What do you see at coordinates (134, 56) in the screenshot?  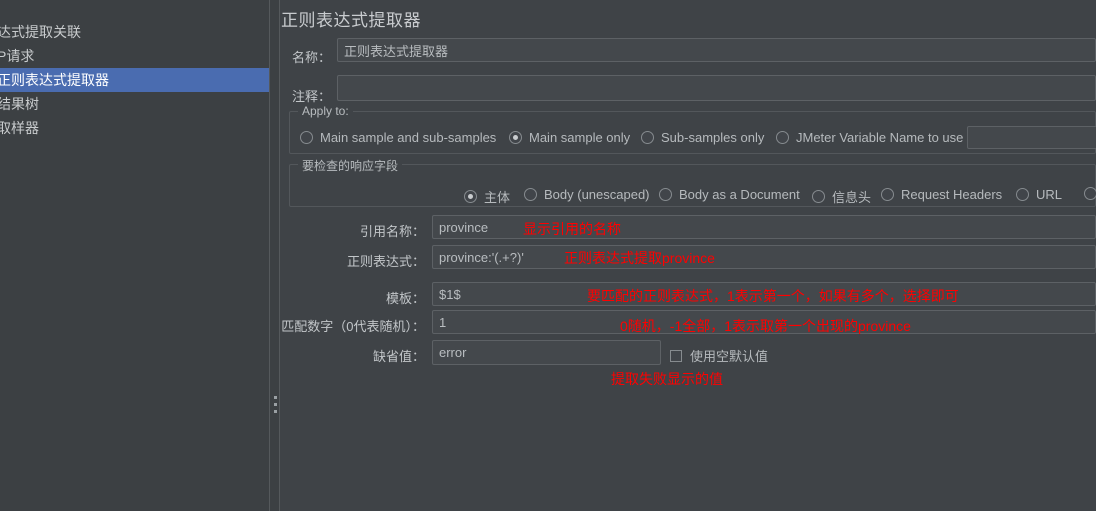 I see `sidebar-item-1: P请求` at bounding box center [134, 56].